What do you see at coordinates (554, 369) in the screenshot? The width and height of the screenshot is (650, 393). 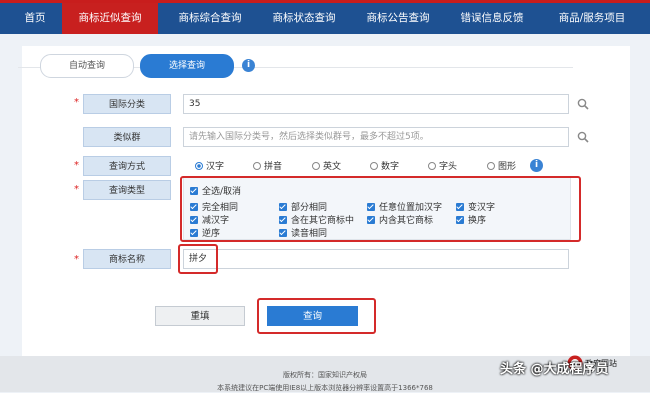 I see `watermark-text: 头条 @大成程序员` at bounding box center [554, 369].